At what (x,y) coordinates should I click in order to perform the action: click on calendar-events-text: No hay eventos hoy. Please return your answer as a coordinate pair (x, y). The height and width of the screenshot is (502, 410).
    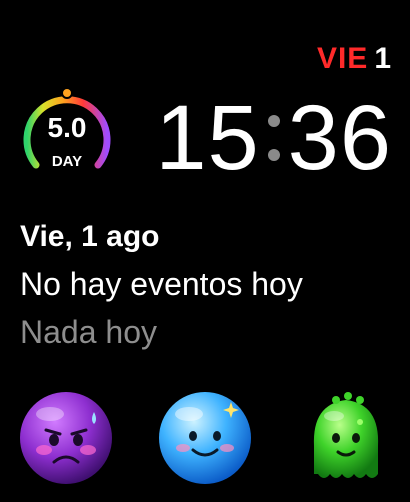
    Looking at the image, I should click on (161, 284).